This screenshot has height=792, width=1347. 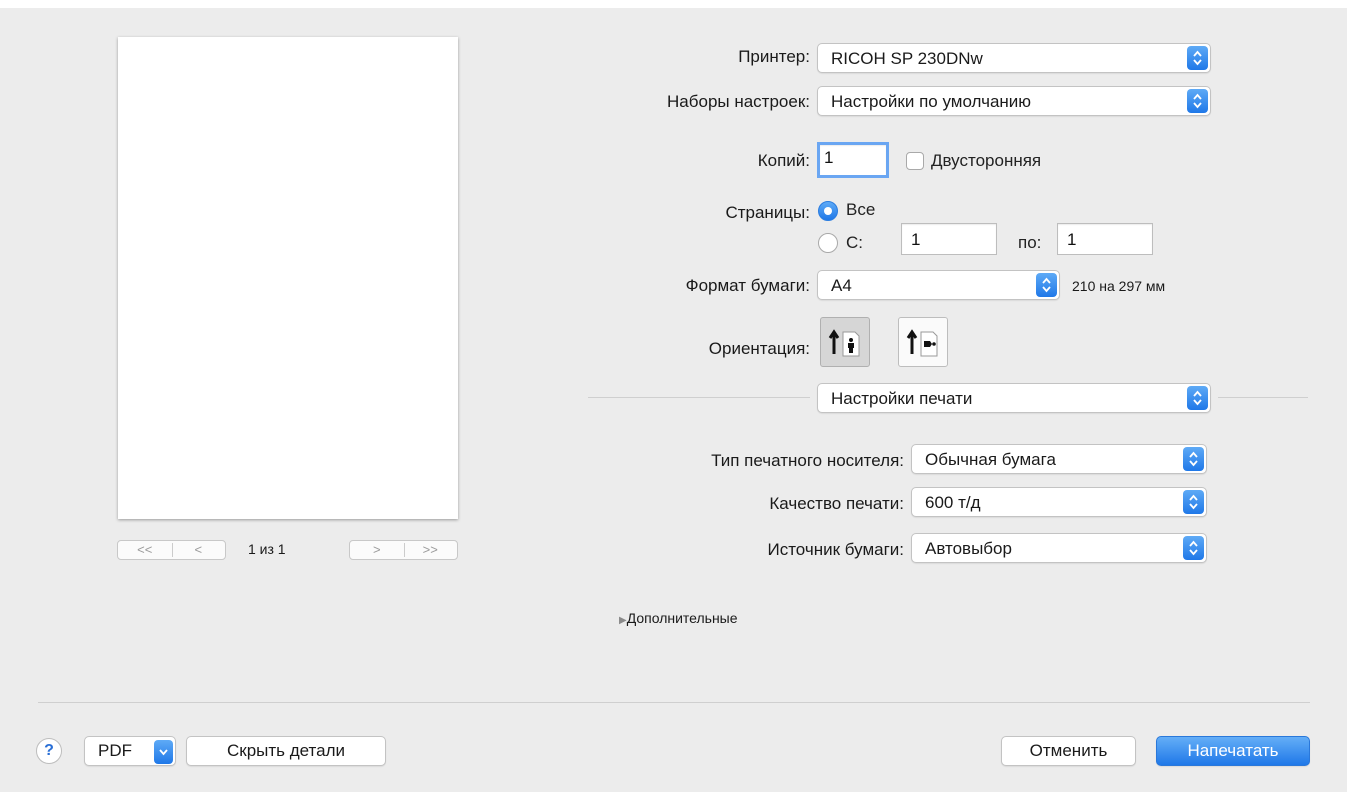 What do you see at coordinates (1059, 502) in the screenshot?
I see `print-quality-popup: 600 т/д` at bounding box center [1059, 502].